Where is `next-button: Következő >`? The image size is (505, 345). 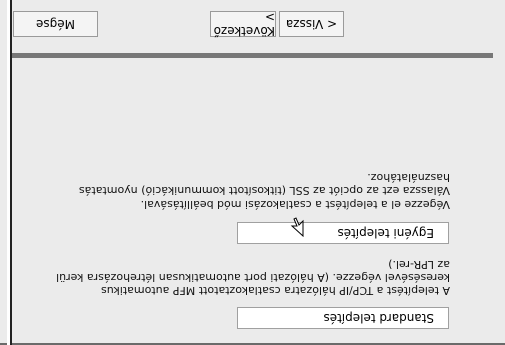
next-button: Következő > is located at coordinates (243, 24).